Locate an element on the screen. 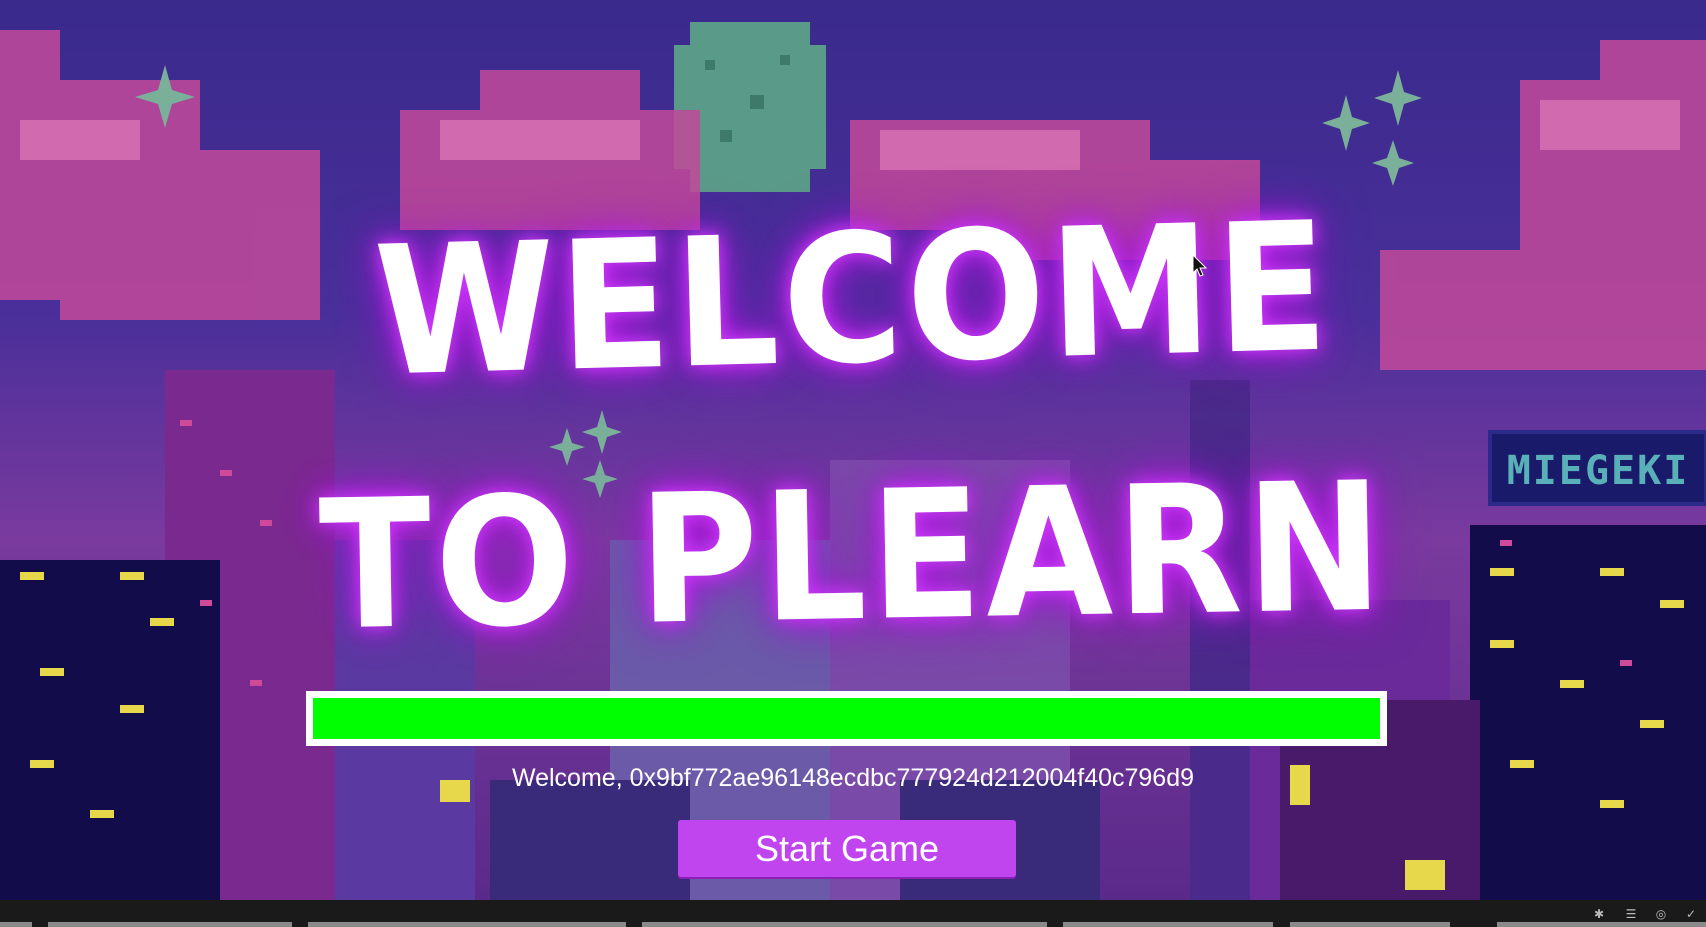 The height and width of the screenshot is (927, 1706). start-game-button: Start Game is located at coordinates (847, 848).